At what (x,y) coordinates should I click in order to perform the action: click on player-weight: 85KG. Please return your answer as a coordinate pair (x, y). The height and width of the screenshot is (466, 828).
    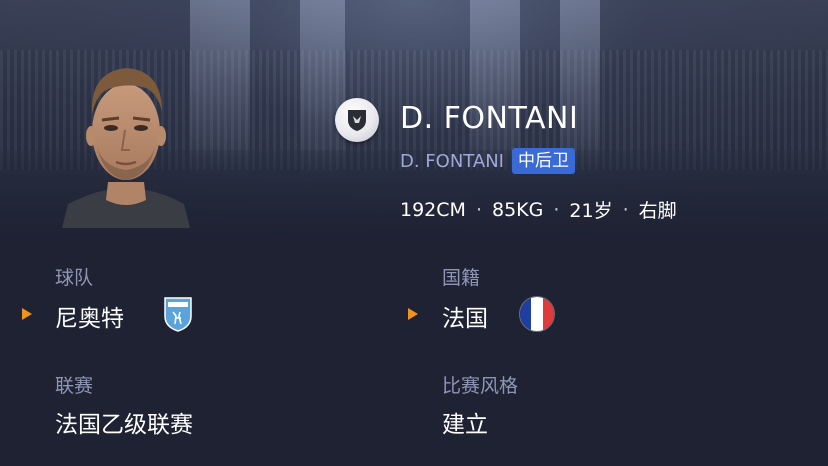
    Looking at the image, I should click on (517, 209).